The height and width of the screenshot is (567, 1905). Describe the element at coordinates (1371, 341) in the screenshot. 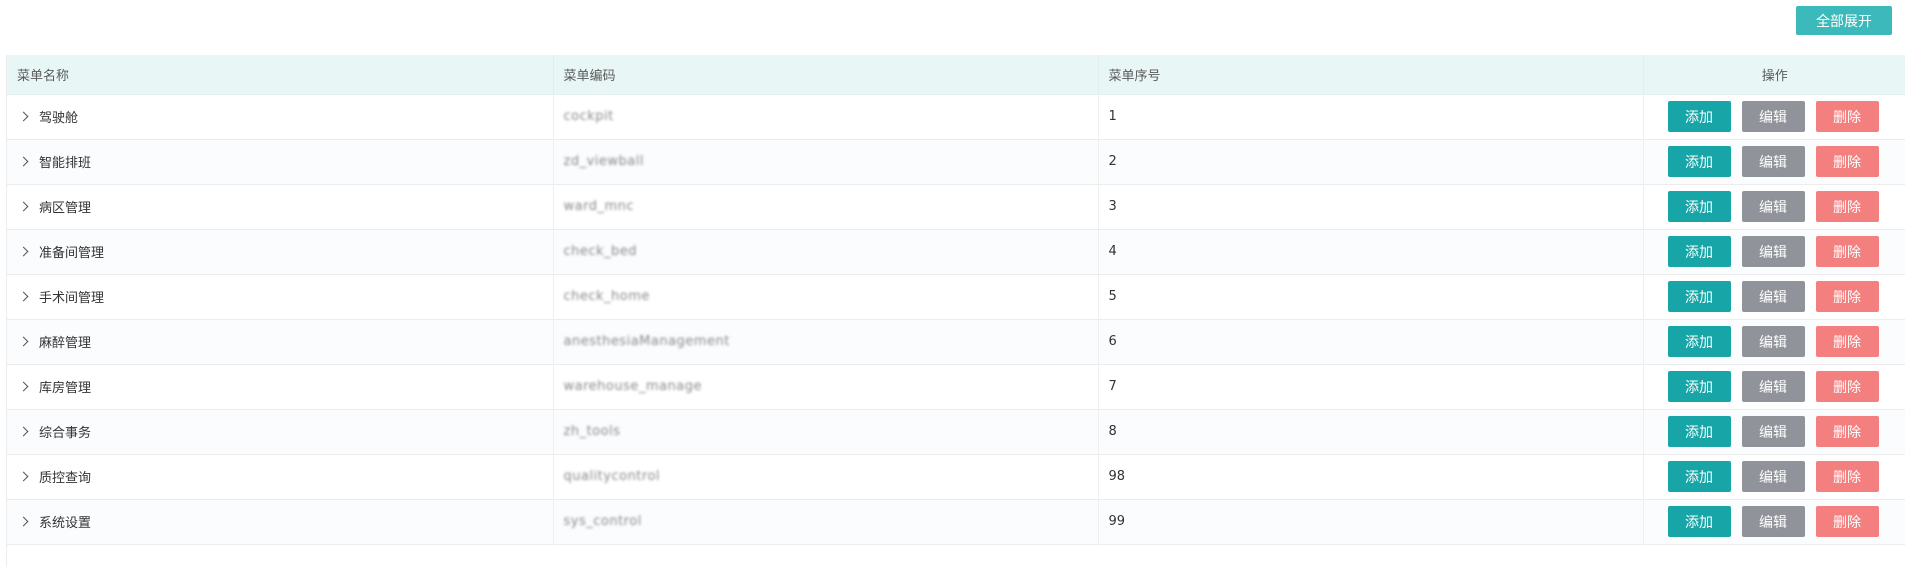

I see `menu-order-cell: 6` at that location.